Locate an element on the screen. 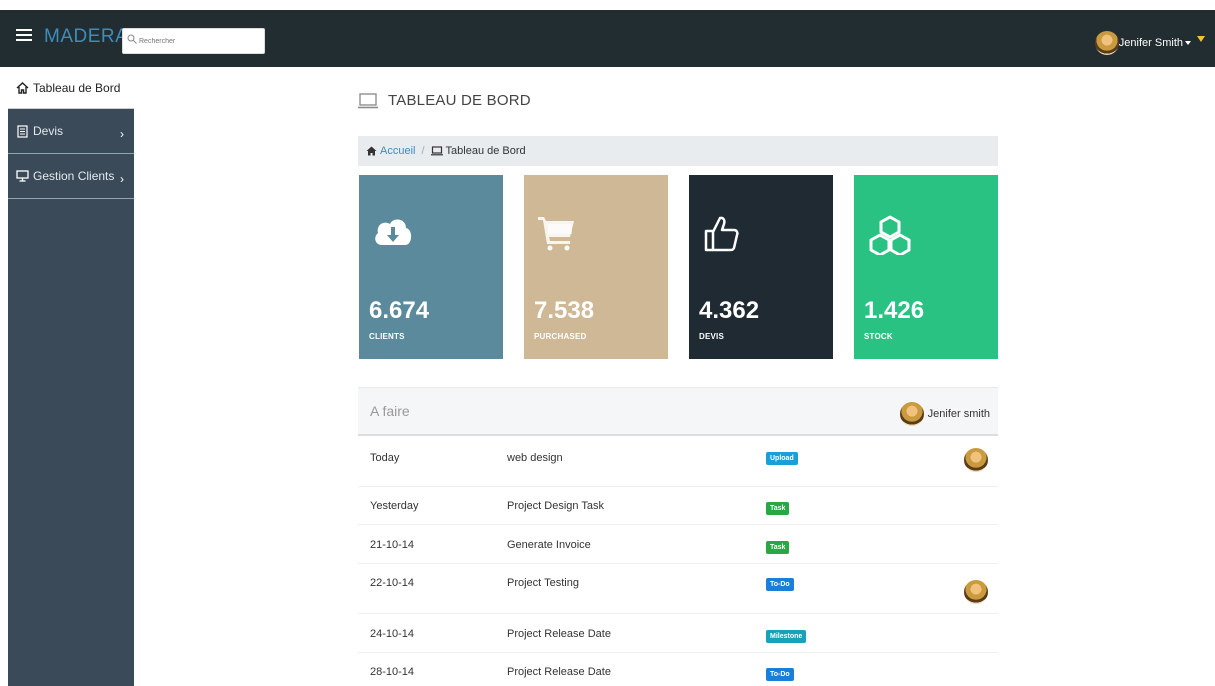  document-icon is located at coordinates (22, 131).